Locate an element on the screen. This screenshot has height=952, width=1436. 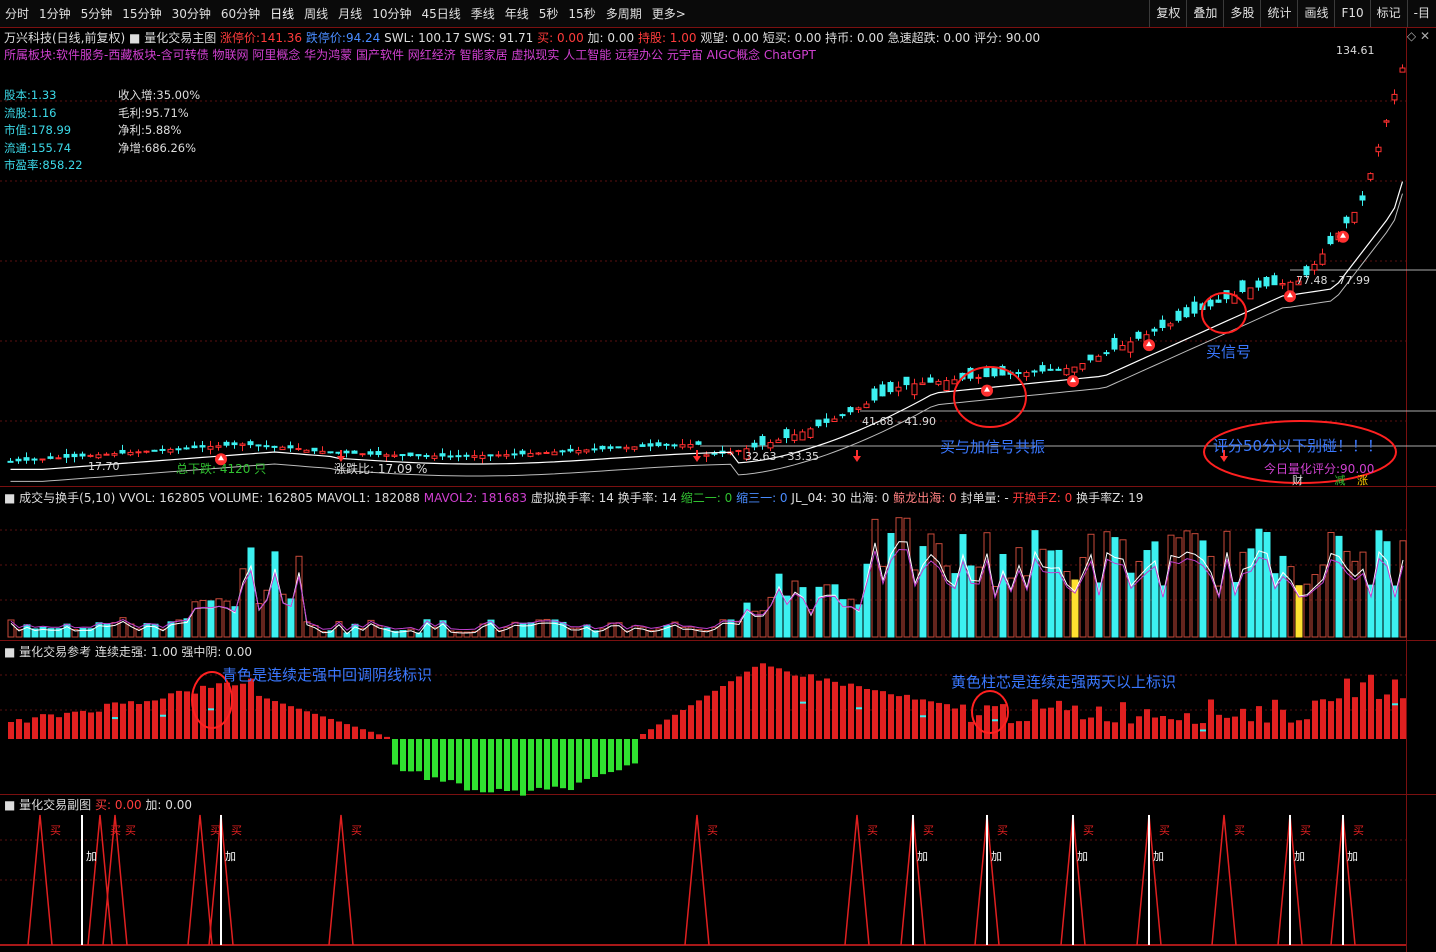
cyan-note-annotation: 青色是连续走强中回调阴线标识 is located at coordinates (327, 675).